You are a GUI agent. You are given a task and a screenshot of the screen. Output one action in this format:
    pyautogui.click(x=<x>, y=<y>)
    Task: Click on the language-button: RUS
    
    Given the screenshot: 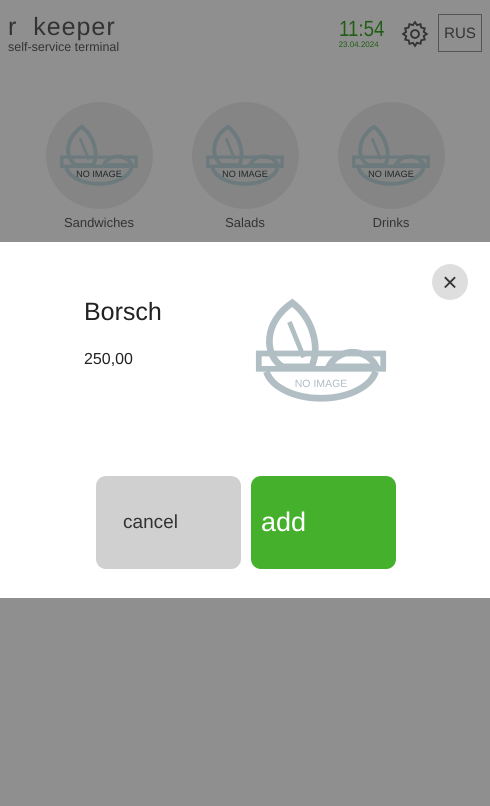 What is the action you would take?
    pyautogui.click(x=460, y=33)
    